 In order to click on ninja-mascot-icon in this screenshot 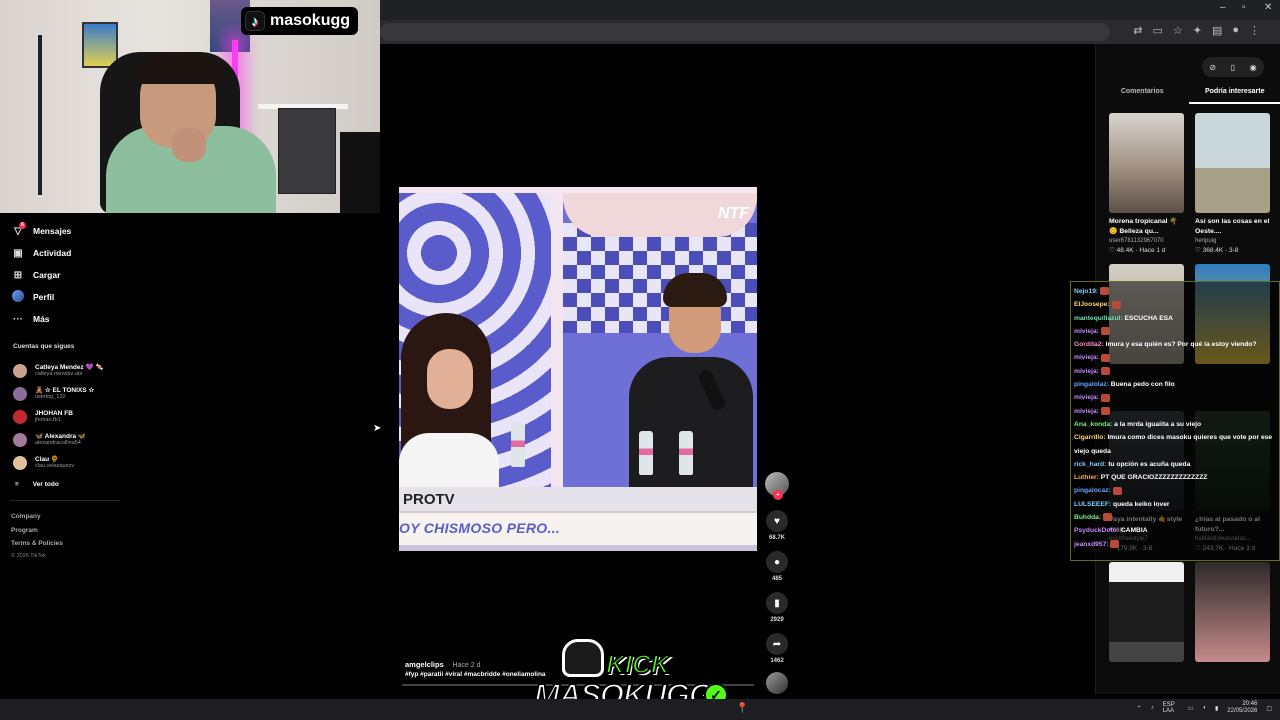, I will do `click(583, 658)`.